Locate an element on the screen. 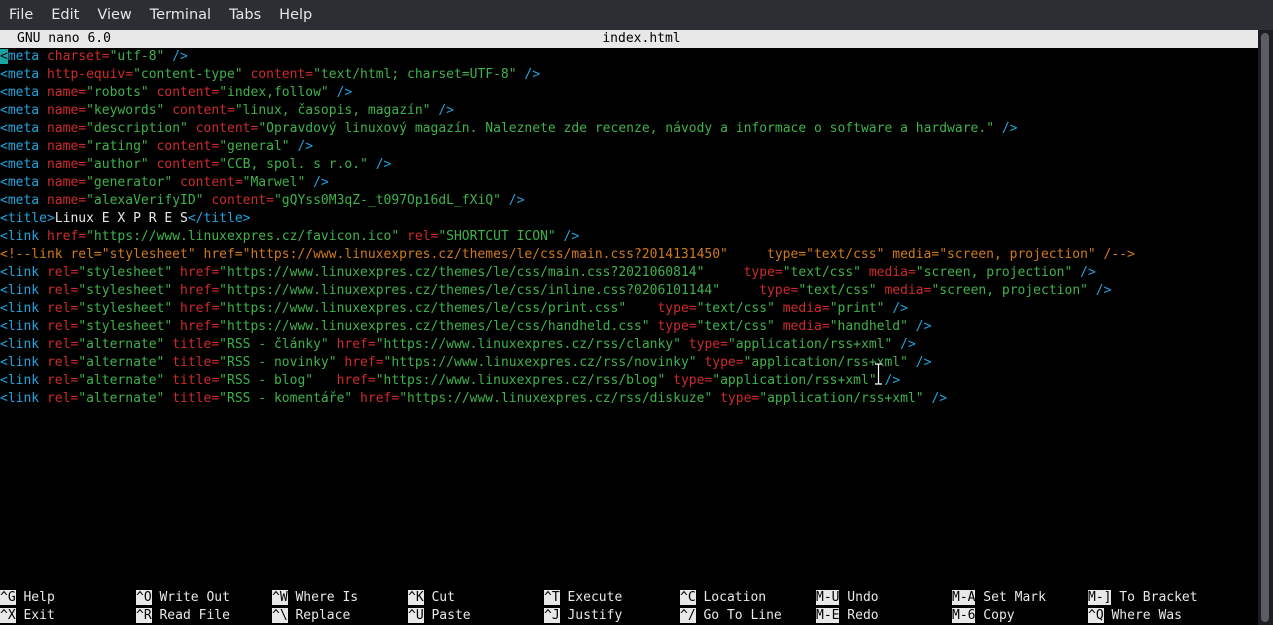 This screenshot has width=1273, height=625. shortcut-key: M-A is located at coordinates (964, 597).